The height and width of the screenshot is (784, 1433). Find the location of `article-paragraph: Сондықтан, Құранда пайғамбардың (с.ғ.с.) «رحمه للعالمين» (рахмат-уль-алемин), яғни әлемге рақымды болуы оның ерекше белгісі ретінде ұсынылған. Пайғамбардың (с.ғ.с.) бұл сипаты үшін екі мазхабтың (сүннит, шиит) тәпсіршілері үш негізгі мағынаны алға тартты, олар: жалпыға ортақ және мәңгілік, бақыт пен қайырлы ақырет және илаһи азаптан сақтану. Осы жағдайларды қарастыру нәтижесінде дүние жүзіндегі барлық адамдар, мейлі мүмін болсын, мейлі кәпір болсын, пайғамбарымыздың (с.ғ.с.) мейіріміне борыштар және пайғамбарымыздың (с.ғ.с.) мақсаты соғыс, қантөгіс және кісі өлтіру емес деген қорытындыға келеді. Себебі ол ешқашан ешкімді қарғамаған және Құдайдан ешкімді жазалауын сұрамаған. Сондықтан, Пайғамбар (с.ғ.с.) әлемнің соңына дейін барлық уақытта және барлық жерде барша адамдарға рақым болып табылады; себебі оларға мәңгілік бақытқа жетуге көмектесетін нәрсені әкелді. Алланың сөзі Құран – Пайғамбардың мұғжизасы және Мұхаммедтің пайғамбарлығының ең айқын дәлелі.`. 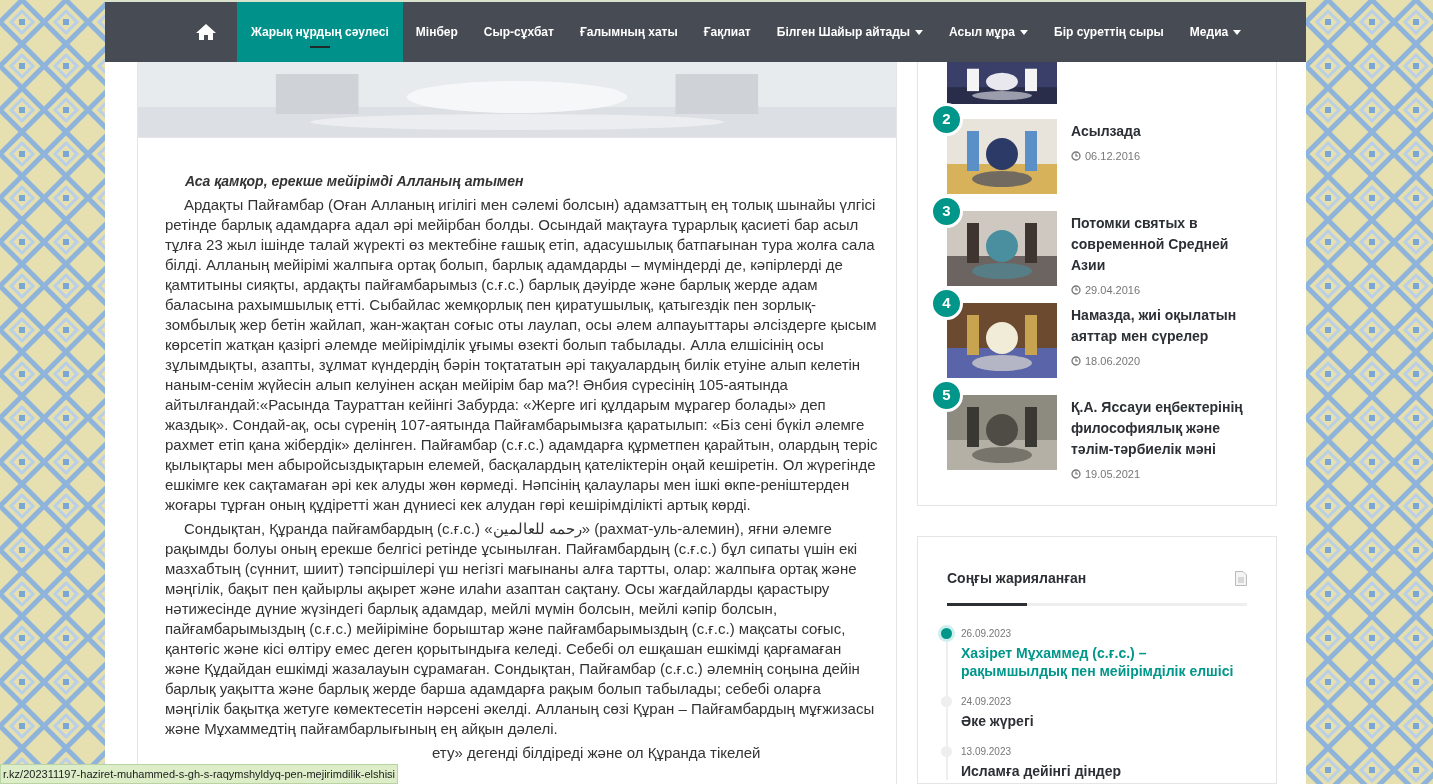

article-paragraph: Сондықтан, Құранда пайғамбардың (с.ғ.с.) «رحمه للعالمين» (рахмат-уль-алемин), яғни әлемге рақымды болуы оның ерекше белгісі ретінде ұсынылған. Пайғамбардың (с.ғ.с.) бұл сипаты үшін екі мазхабтың (сүннит, шиит) тәпсіршілері үш негізгі мағынаны алға тартты, олар: жалпыға ортақ және мәңгілік, бақыт пен қайырлы ақырет және илаһи азаптан сақтану. Осы жағдайларды қарастыру нәтижесінде дүние жүзіндегі барлық адамдар, мейлі мүмін болсын, мейлі кәпір болсын, пайғамбарымыздың (с.ғ.с.) мейіріміне борыштар және пайғамбарымыздың (с.ғ.с.) мақсаты соғыс, қантөгіс және кісі өлтіру емес деген қорытындыға келеді. Себебі ол ешқашан ешкімді қарғамаған және Құдайдан ешкімді жазалауын сұрамаған. Сондықтан, Пайғамбар (с.ғ.с.) әлемнің соңына дейін барлық уақытта және барлық жерде барша адамдарға рақым болып табылады; себебі оларға мәңгілік бақытқа жетуге көмектесетін нәрсені әкелді. Алланың сөзі Құран – Пайғамбардың мұғжизасы және Мұхаммедтің пайғамбарлығының ең айқын дәлелі. is located at coordinates (520, 629).